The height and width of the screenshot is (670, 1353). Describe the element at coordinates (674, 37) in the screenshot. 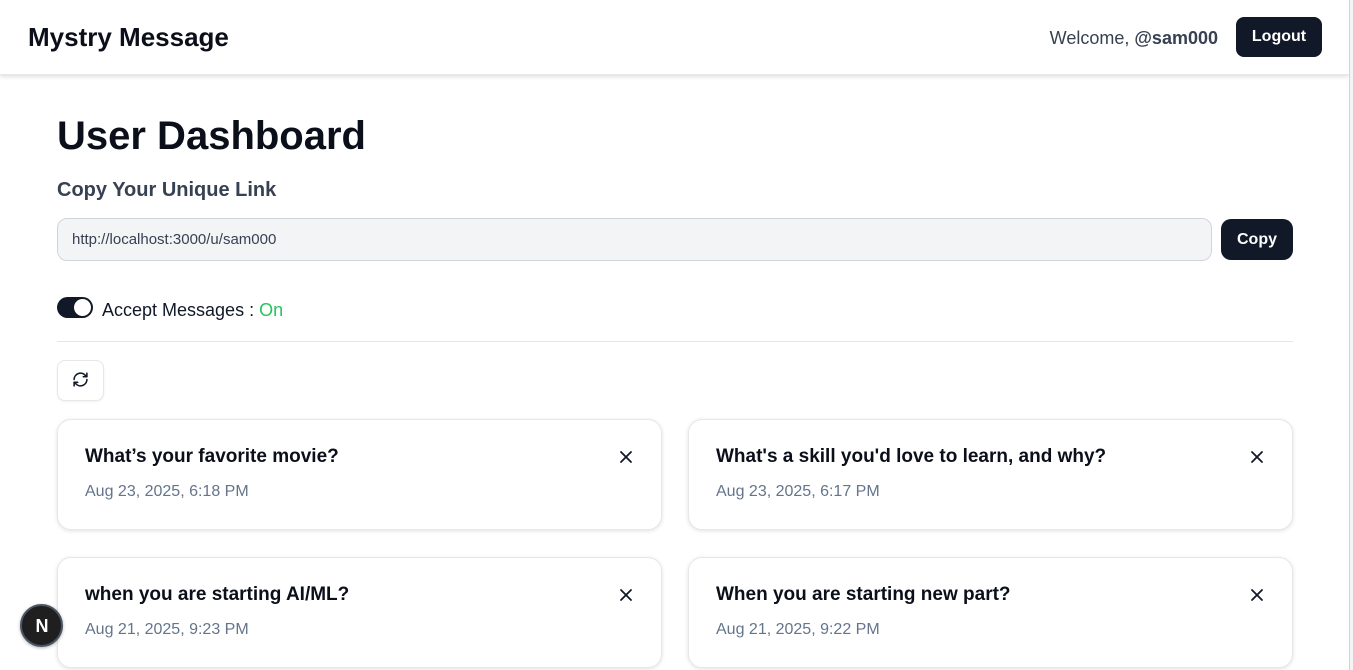

I see `navbar: Mystry Message Welcome, @sam000 Logout` at that location.